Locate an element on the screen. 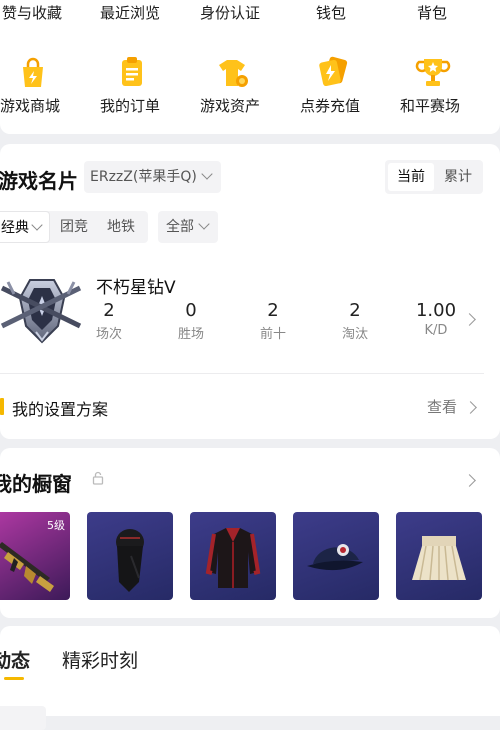 The width and height of the screenshot is (500, 730). divider is located at coordinates (242, 373).